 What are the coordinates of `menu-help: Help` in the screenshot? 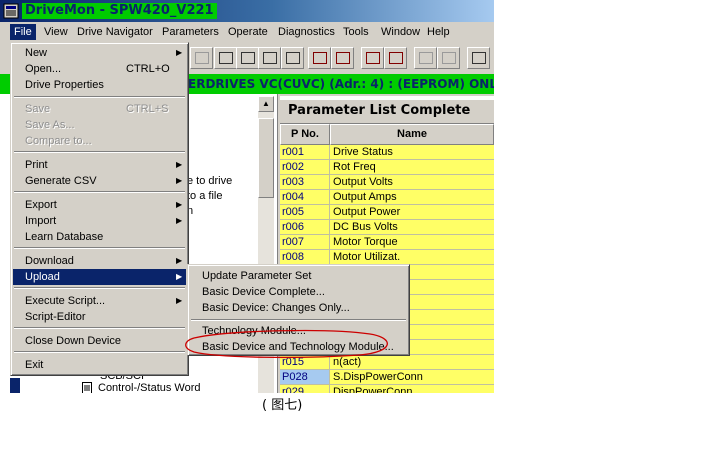 It's located at (438, 32).